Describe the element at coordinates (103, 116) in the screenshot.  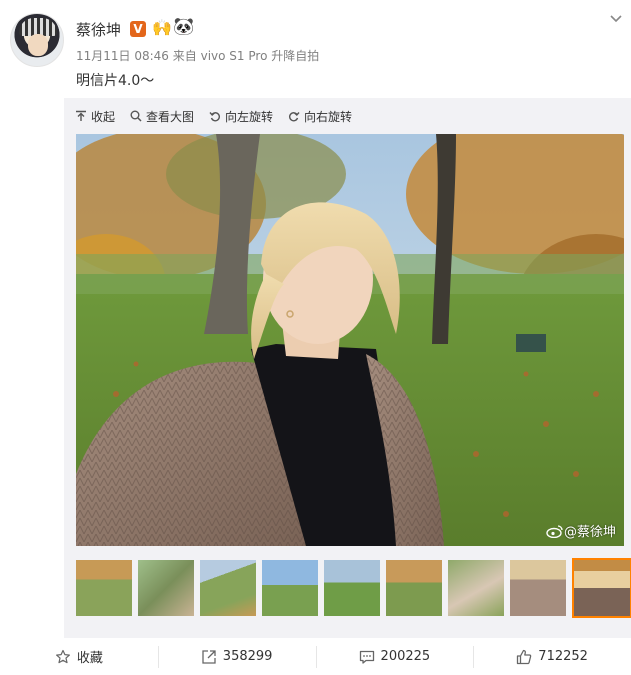
I see `collapse-label: 收起` at that location.